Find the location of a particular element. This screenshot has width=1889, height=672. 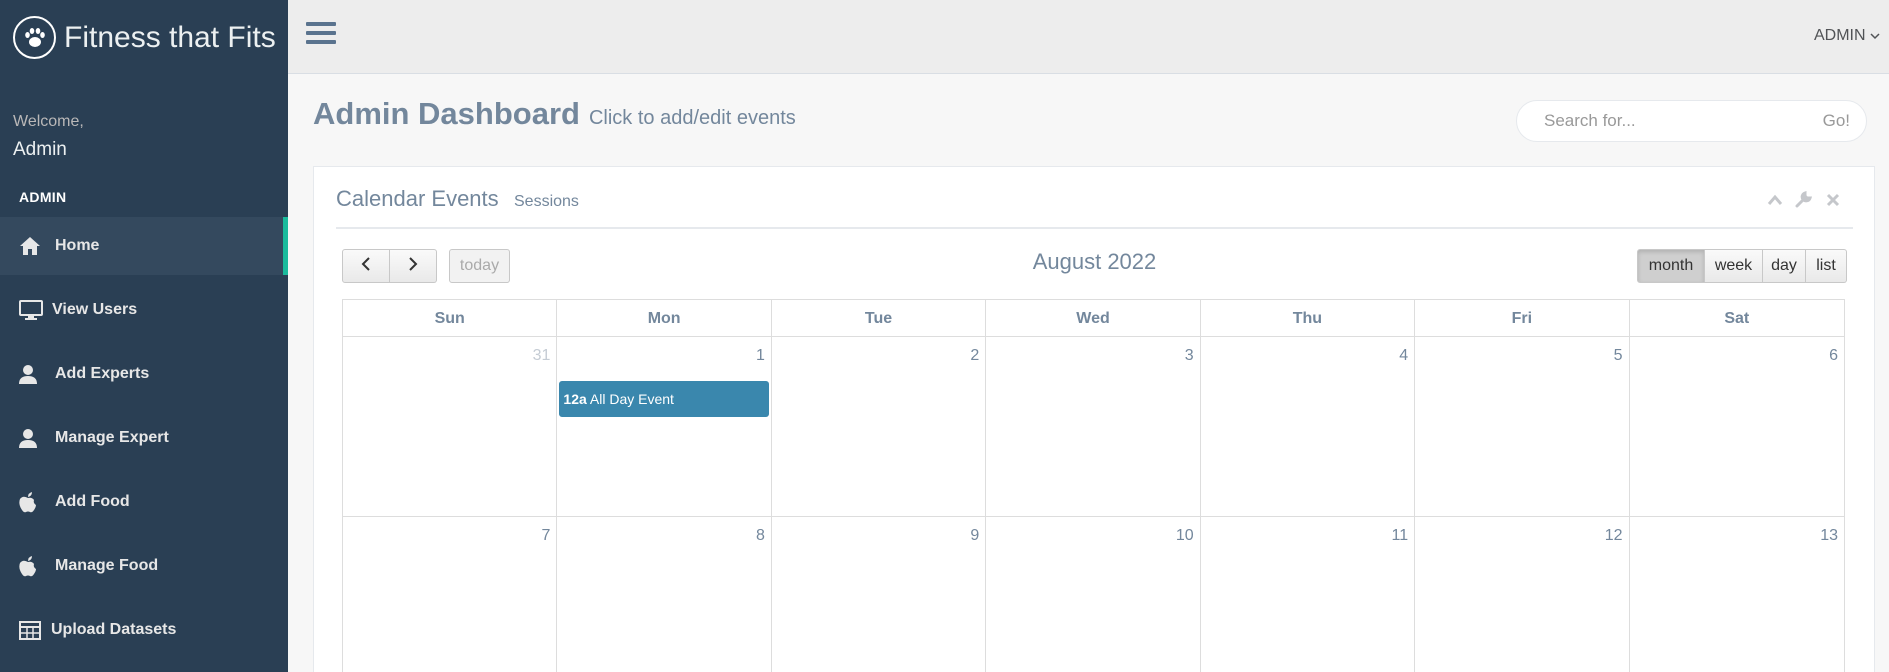

view-week-button: week is located at coordinates (1734, 266).